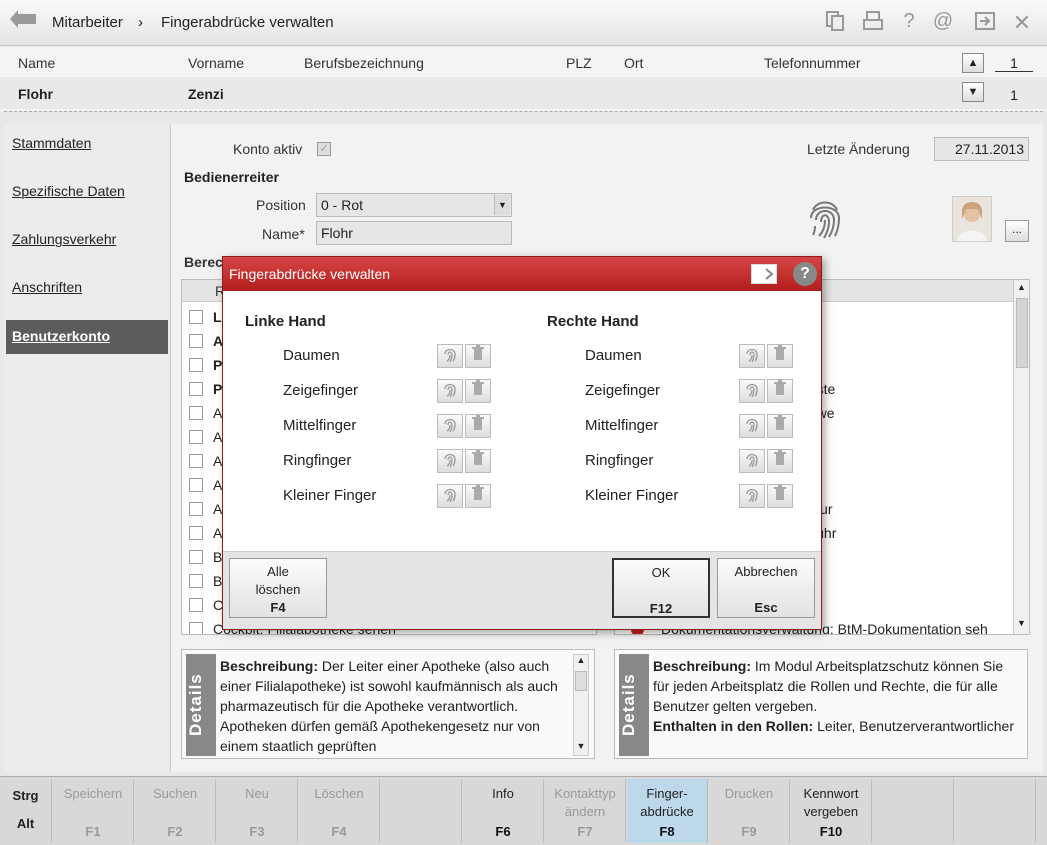 This screenshot has width=1047, height=845. Describe the element at coordinates (503, 811) in the screenshot. I see `fkey-f6: Info F6` at that location.